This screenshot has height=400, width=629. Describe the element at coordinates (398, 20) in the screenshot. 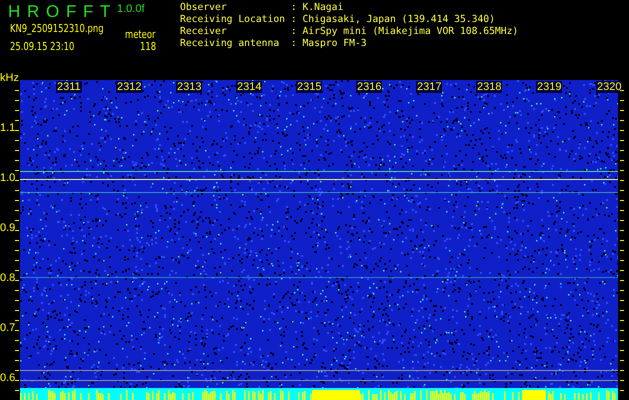

I see `info-value: Chigasaki, Japan (139.414 35.340)` at that location.